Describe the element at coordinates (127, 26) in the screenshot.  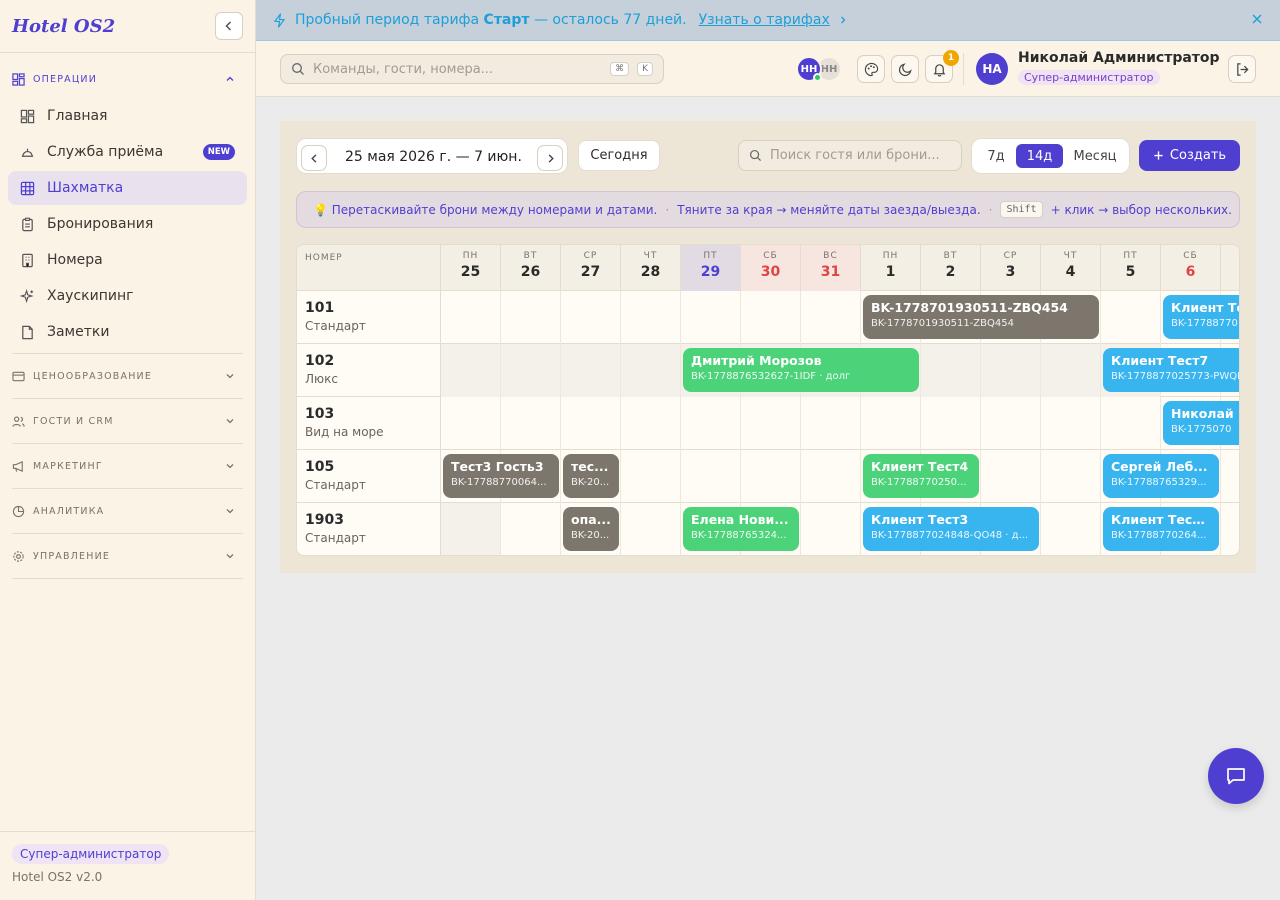
I see `brand-bar: Hotel OS2` at that location.